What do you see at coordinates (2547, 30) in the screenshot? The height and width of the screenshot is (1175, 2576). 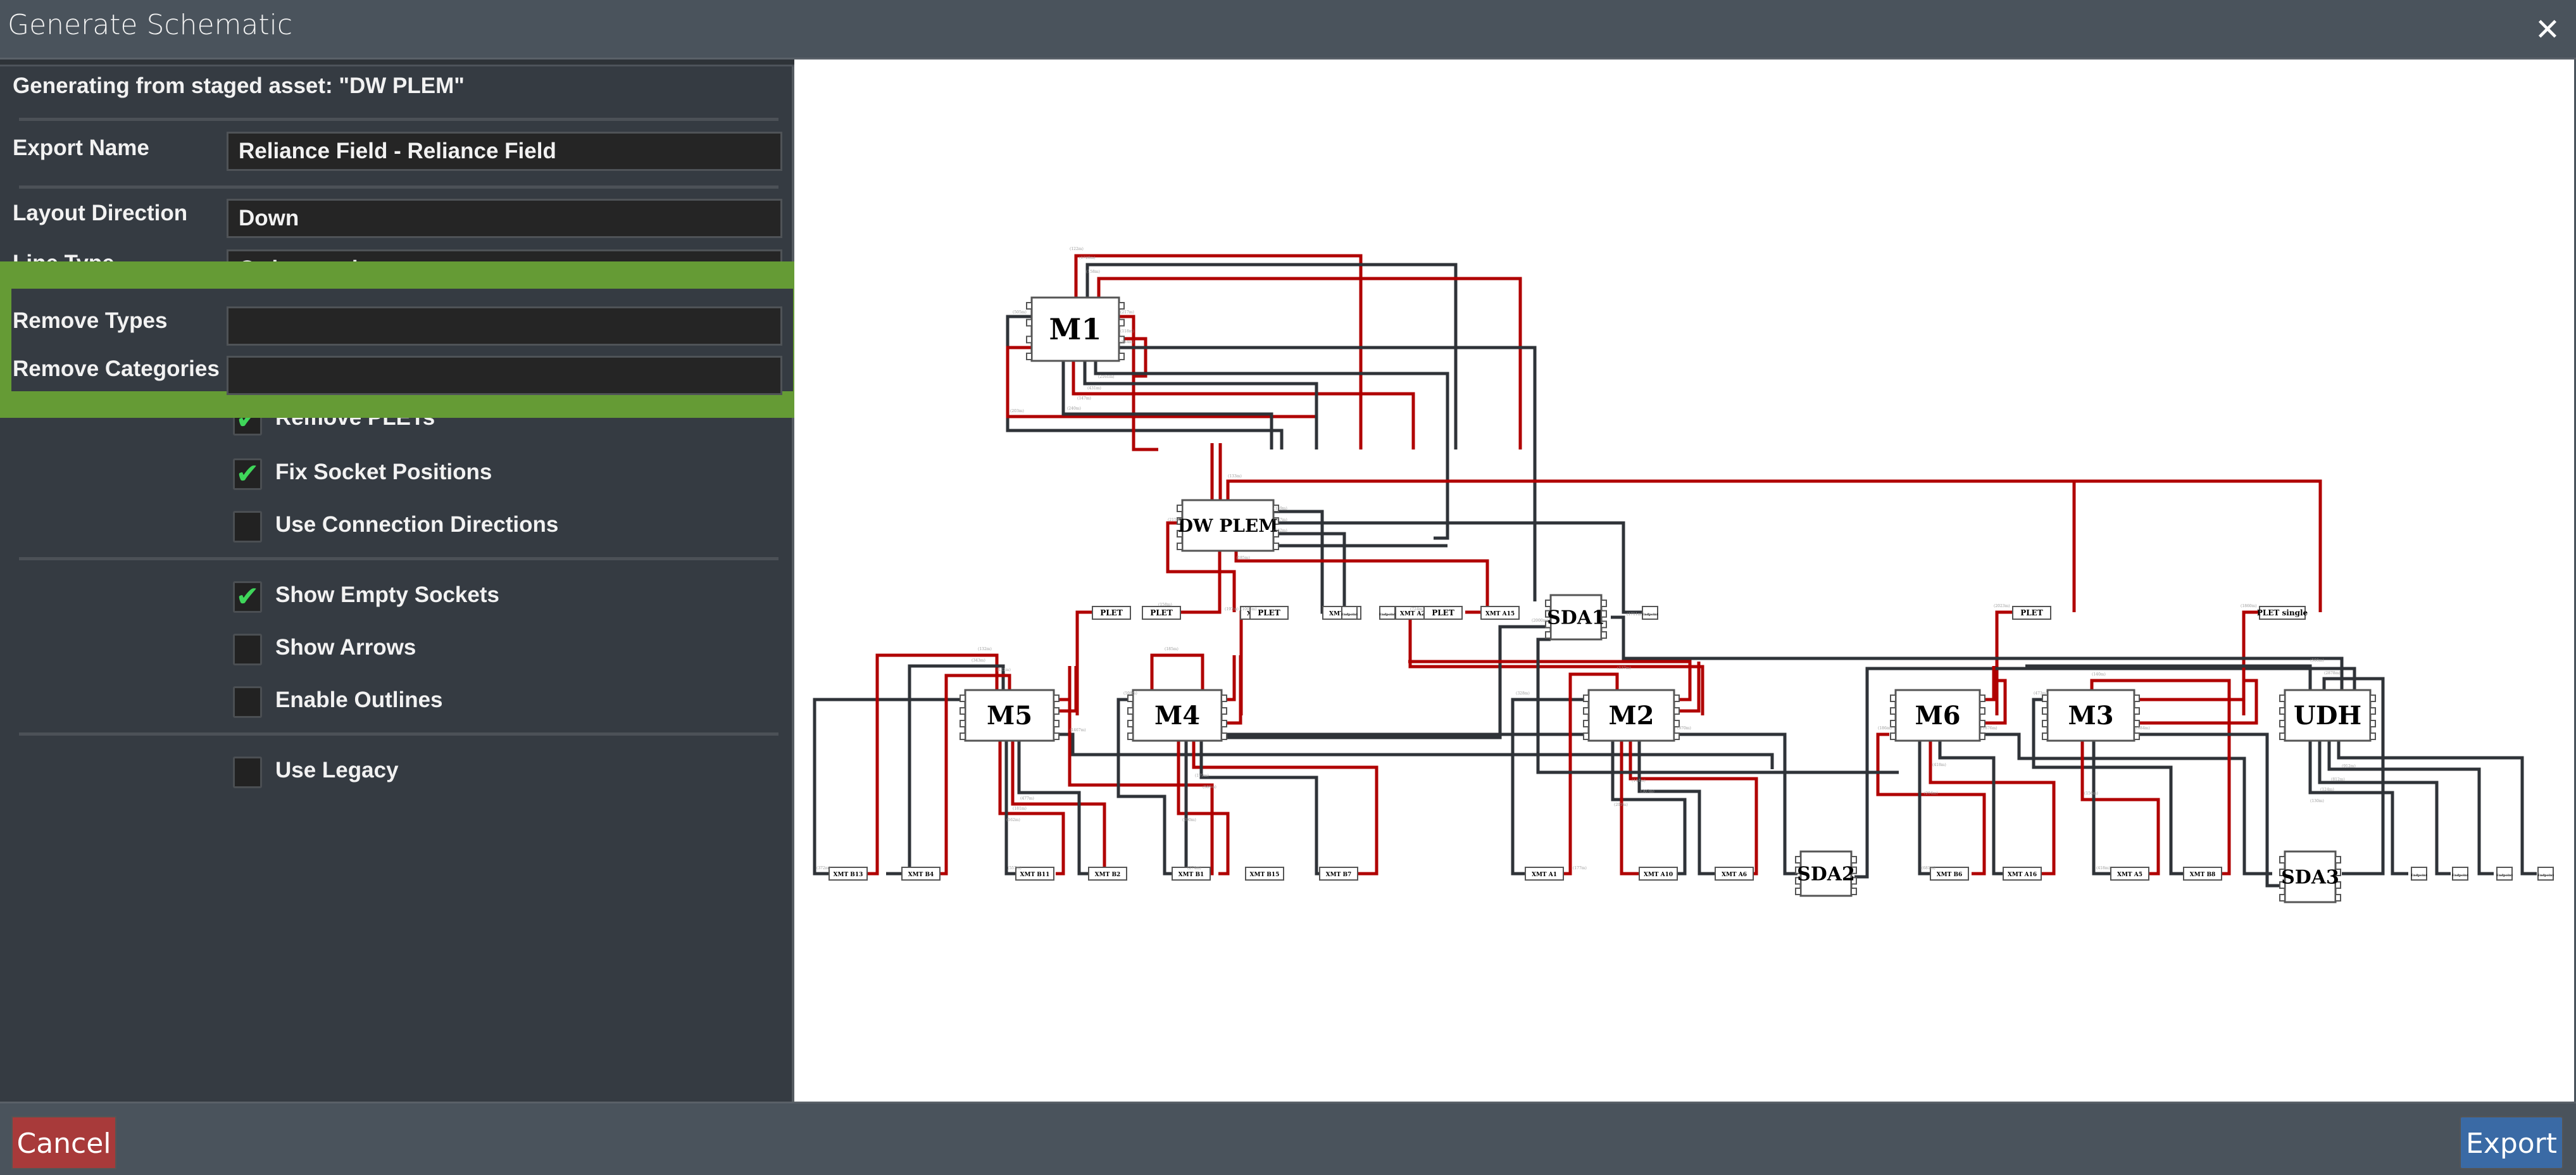 I see `close-icon: ✕` at bounding box center [2547, 30].